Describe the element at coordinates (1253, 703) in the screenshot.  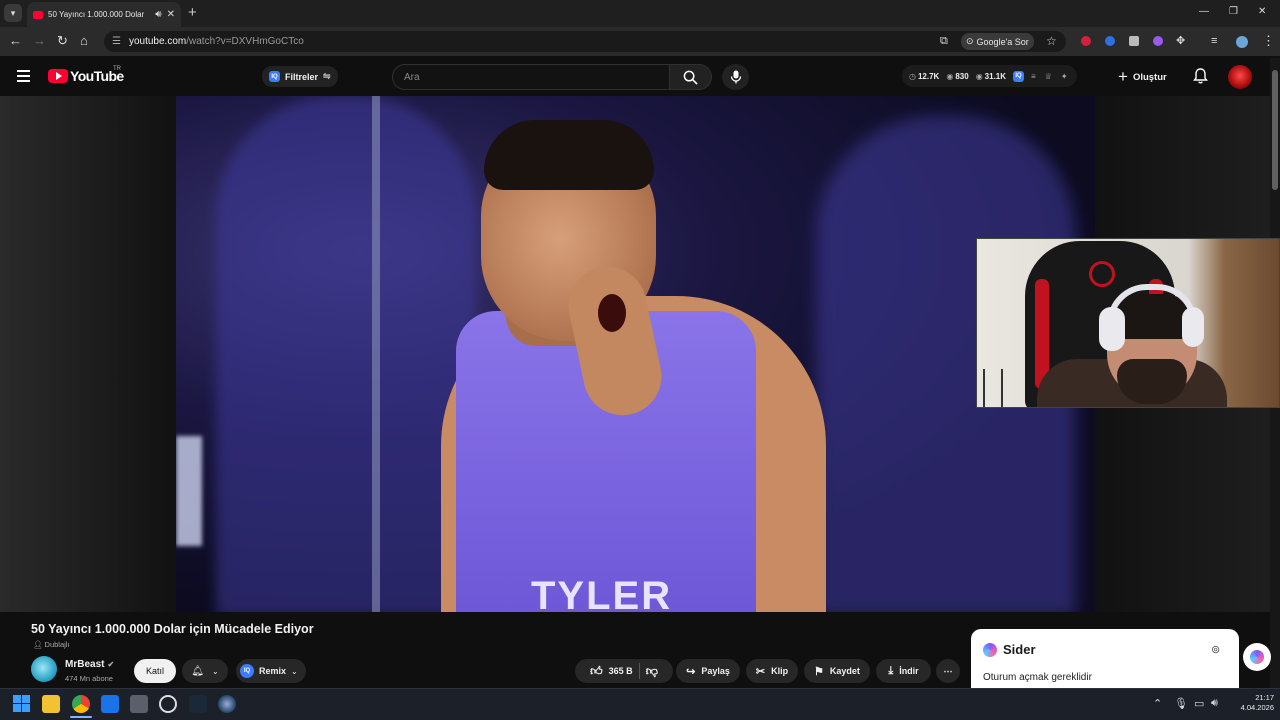
I see `taskbar-clock: 21:17 4.04.2026` at that location.